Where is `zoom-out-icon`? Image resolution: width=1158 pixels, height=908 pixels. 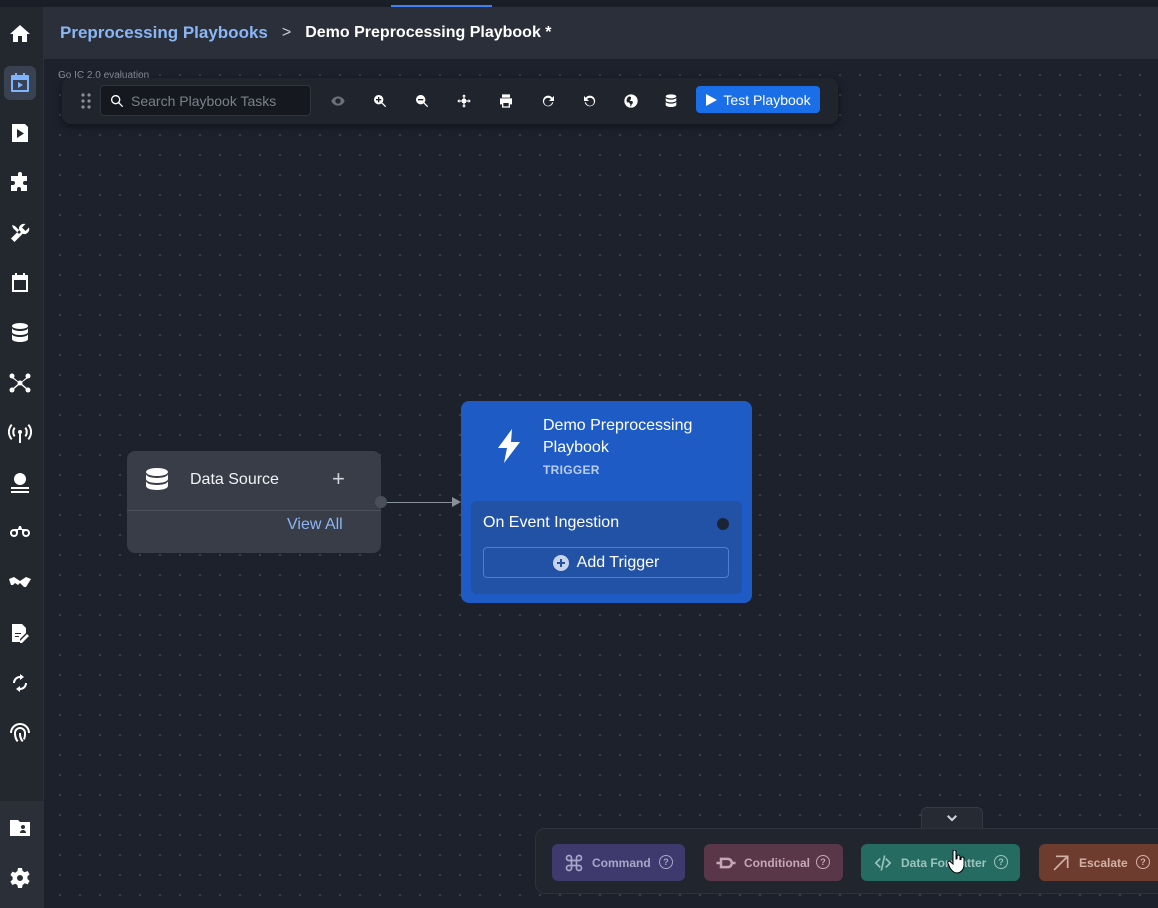
zoom-out-icon is located at coordinates (422, 101).